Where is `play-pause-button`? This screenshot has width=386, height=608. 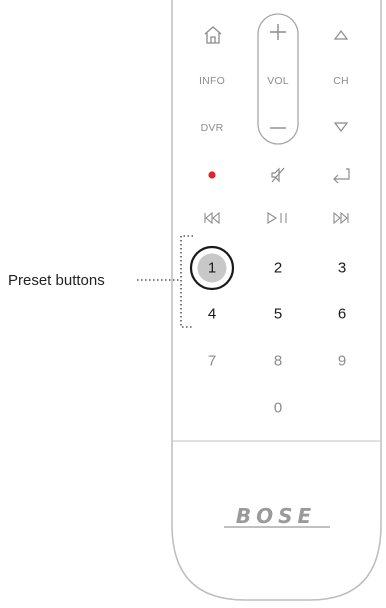 play-pause-button is located at coordinates (278, 218).